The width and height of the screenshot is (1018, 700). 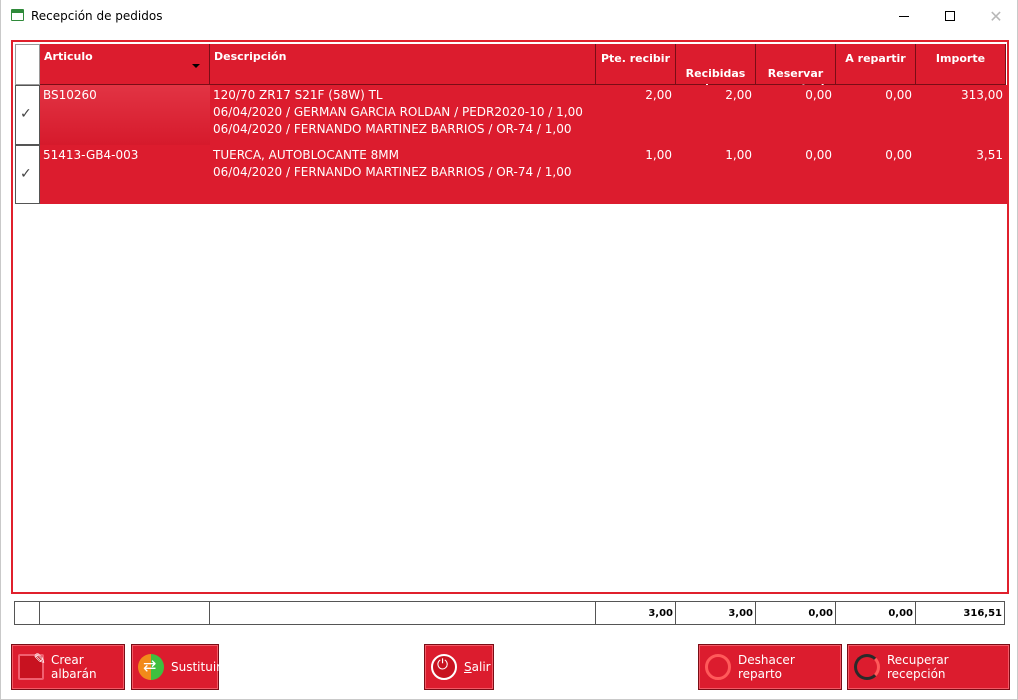 I want to click on maximize-button, so click(x=950, y=16).